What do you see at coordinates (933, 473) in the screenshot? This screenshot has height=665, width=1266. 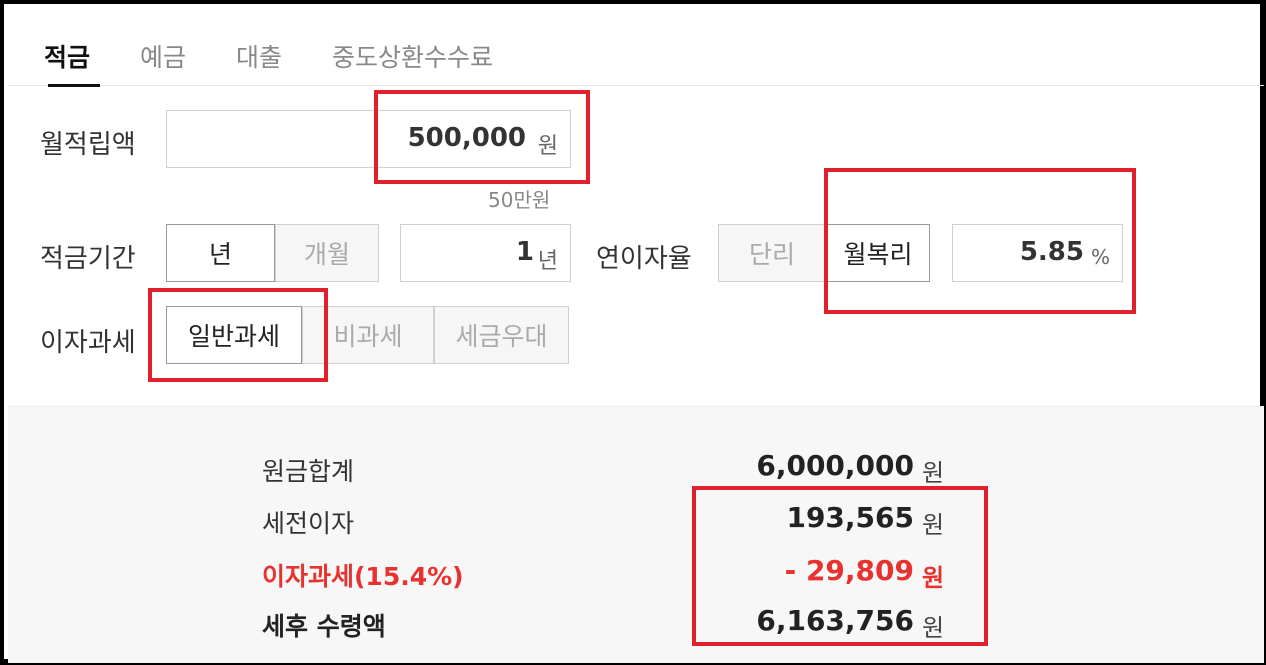 I see `principal-total-unit: 원` at bounding box center [933, 473].